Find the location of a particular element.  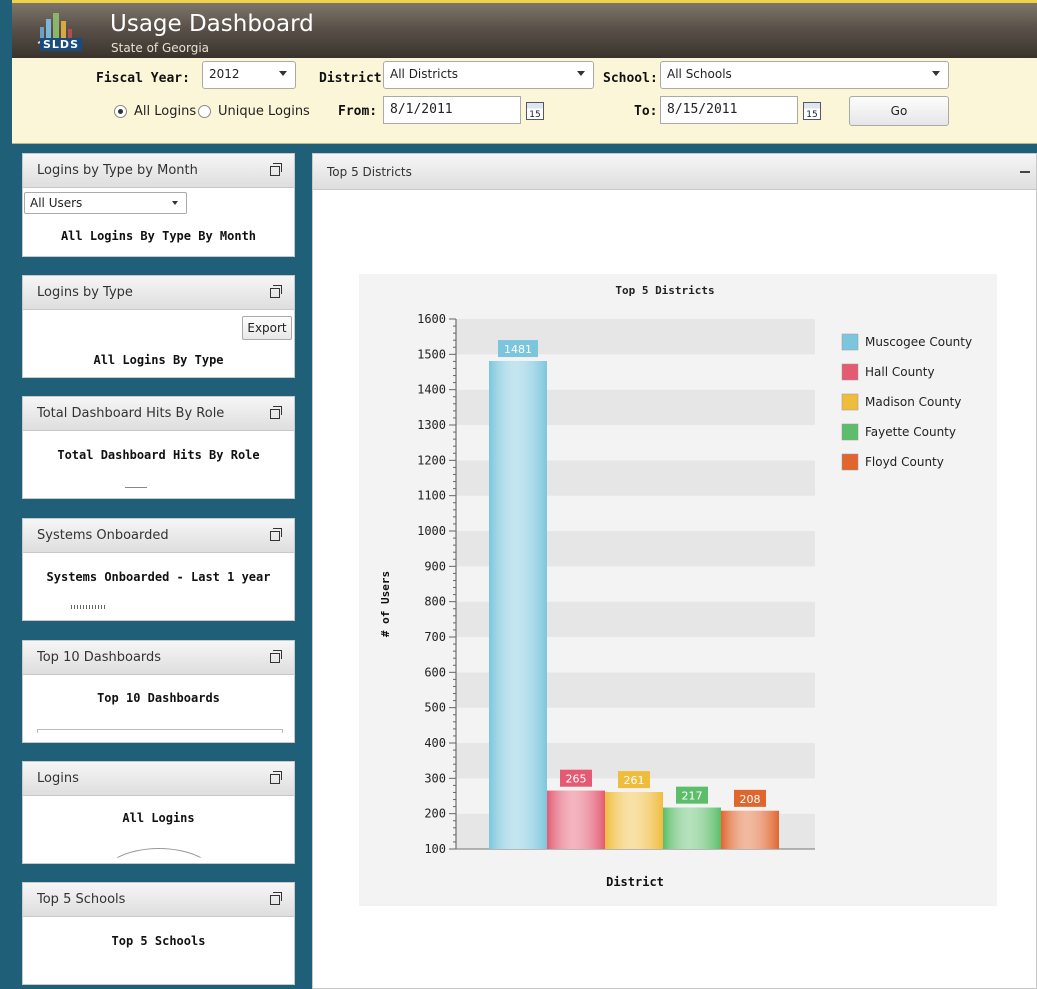

y-tick-label: 100 is located at coordinates (435, 849).